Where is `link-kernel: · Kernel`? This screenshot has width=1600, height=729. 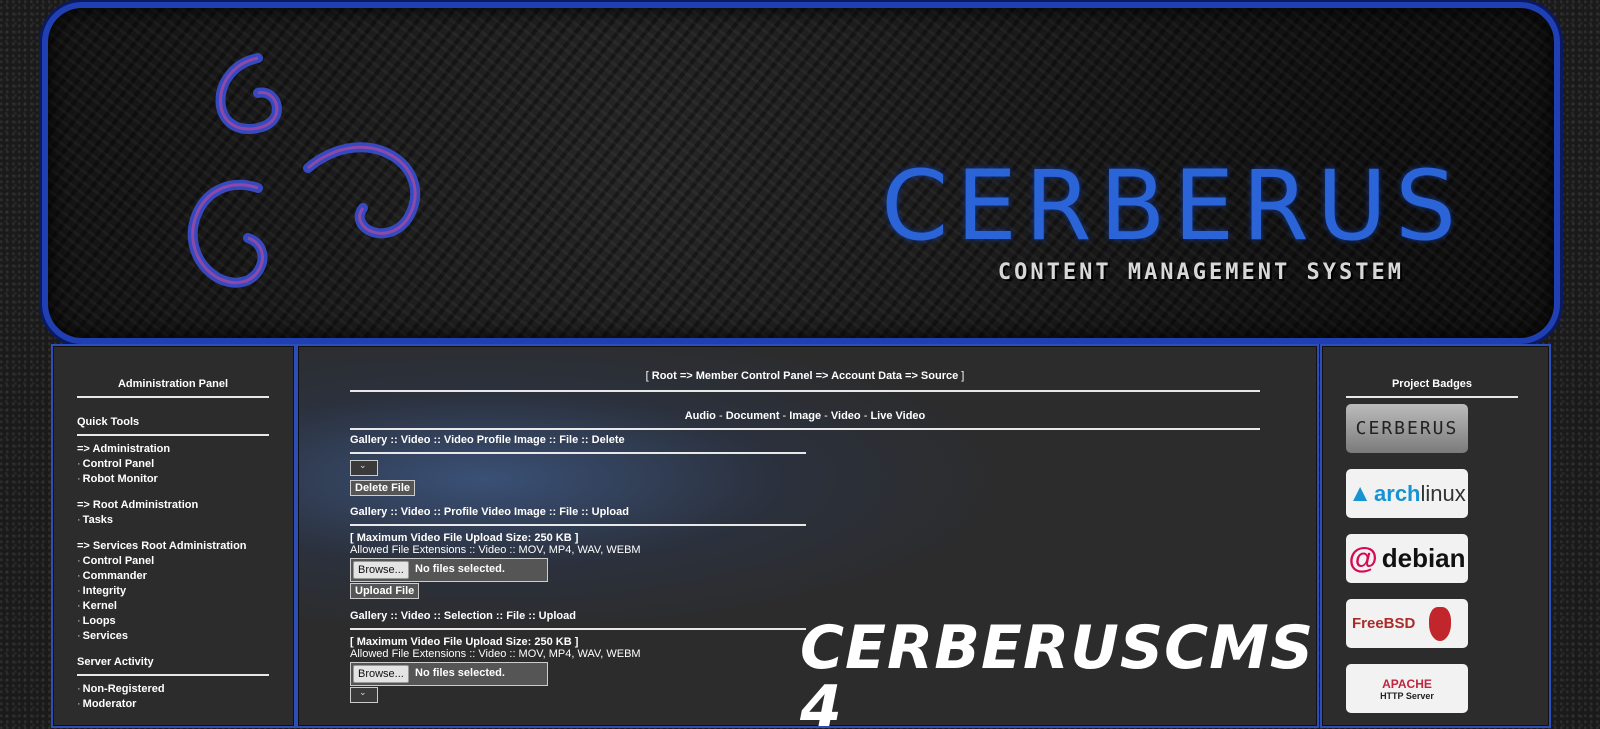
link-kernel: · Kernel is located at coordinates (173, 606).